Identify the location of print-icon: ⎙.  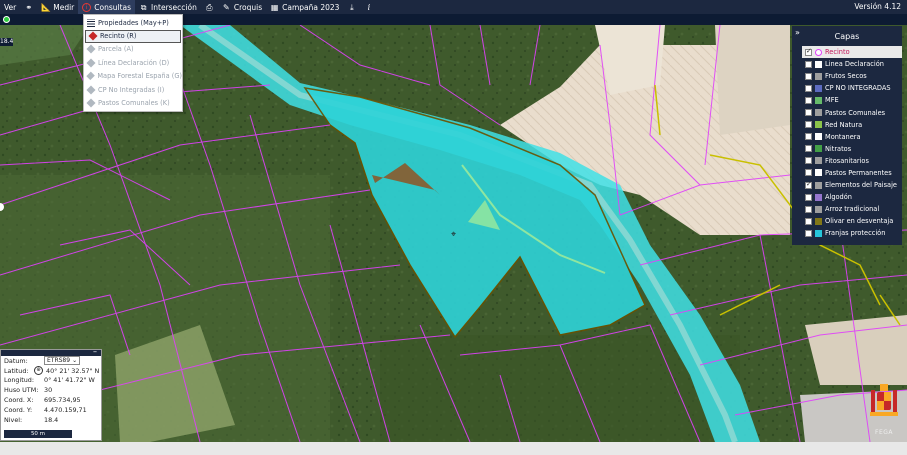
(209, 7).